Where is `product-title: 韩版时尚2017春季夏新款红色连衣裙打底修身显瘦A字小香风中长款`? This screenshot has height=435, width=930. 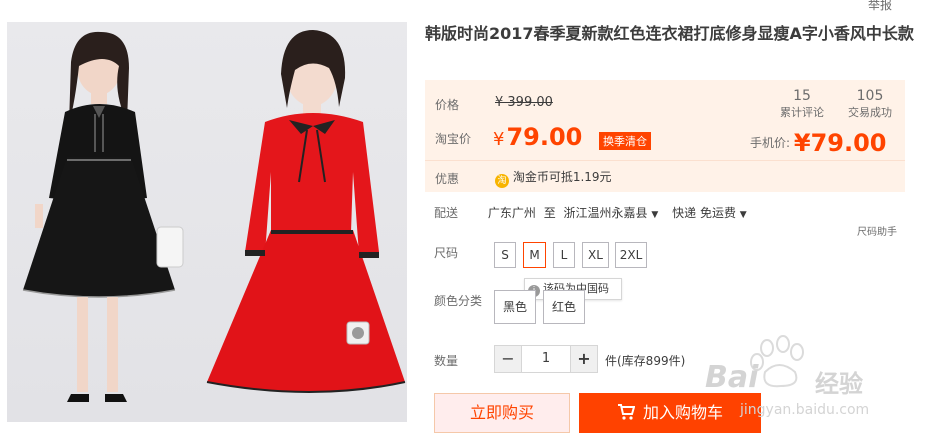
product-title: 韩版时尚2017春季夏新款红色连衣裙打底修身显瘦A字小香风中长款 is located at coordinates (669, 33).